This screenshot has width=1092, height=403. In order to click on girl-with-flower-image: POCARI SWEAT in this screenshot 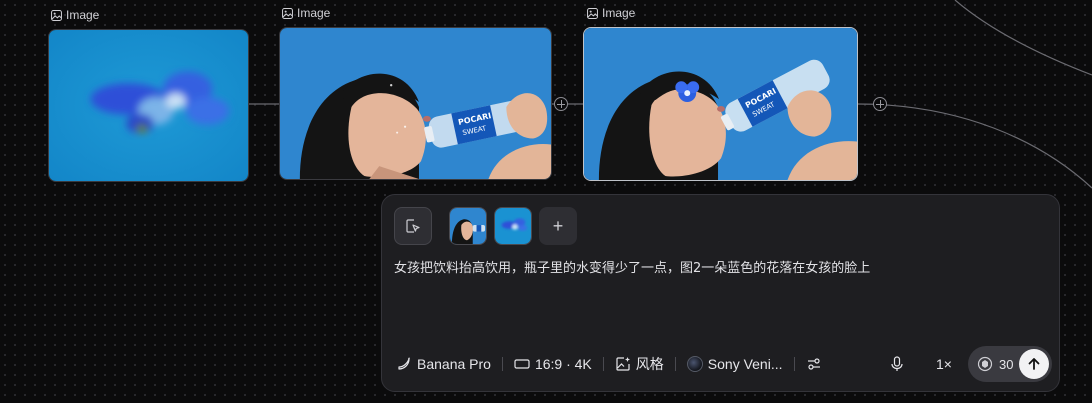, I will do `click(720, 104)`.